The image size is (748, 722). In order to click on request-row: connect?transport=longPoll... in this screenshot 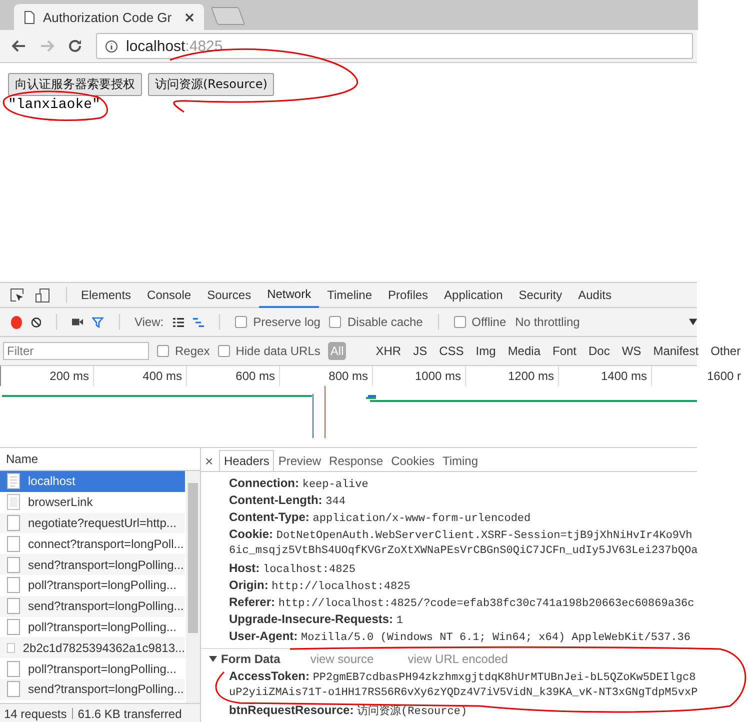, I will do `click(92, 543)`.